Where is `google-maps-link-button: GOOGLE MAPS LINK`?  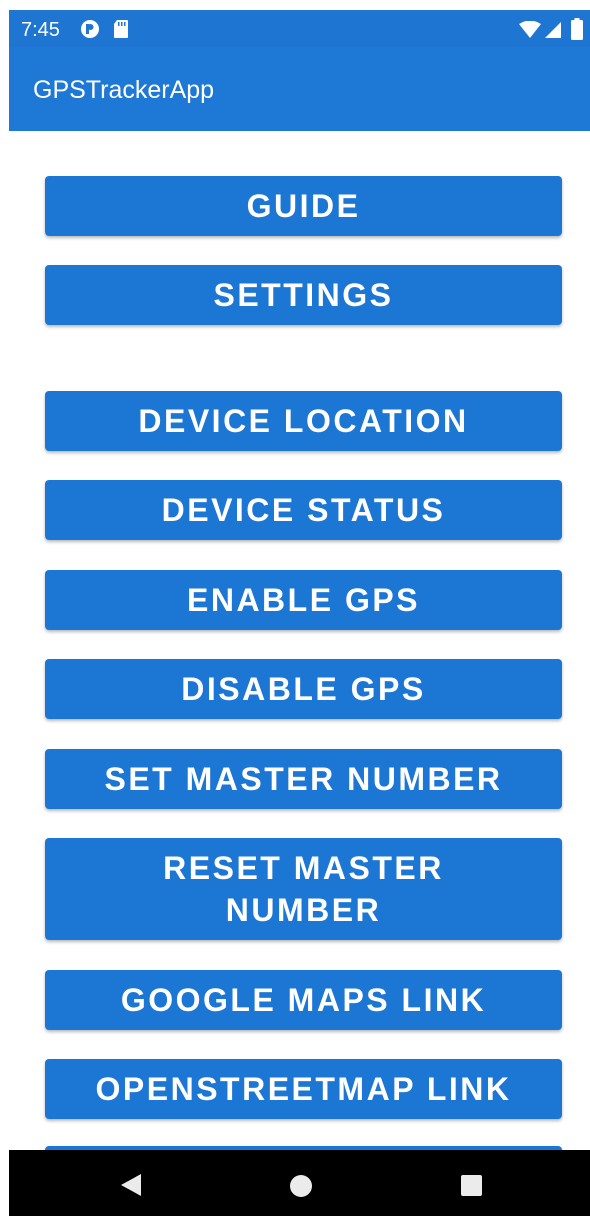 google-maps-link-button: GOOGLE MAPS LINK is located at coordinates (303, 1000).